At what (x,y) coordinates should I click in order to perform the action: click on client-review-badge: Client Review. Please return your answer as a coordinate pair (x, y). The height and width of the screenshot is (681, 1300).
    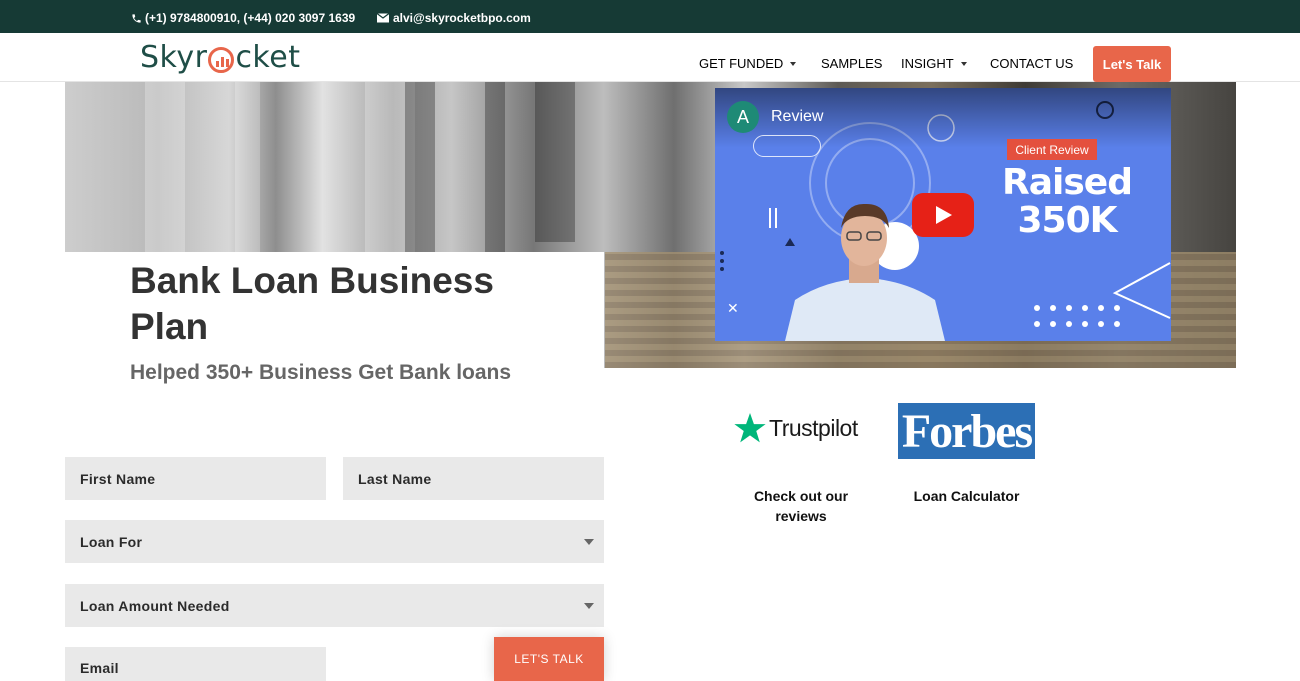
    Looking at the image, I should click on (1052, 149).